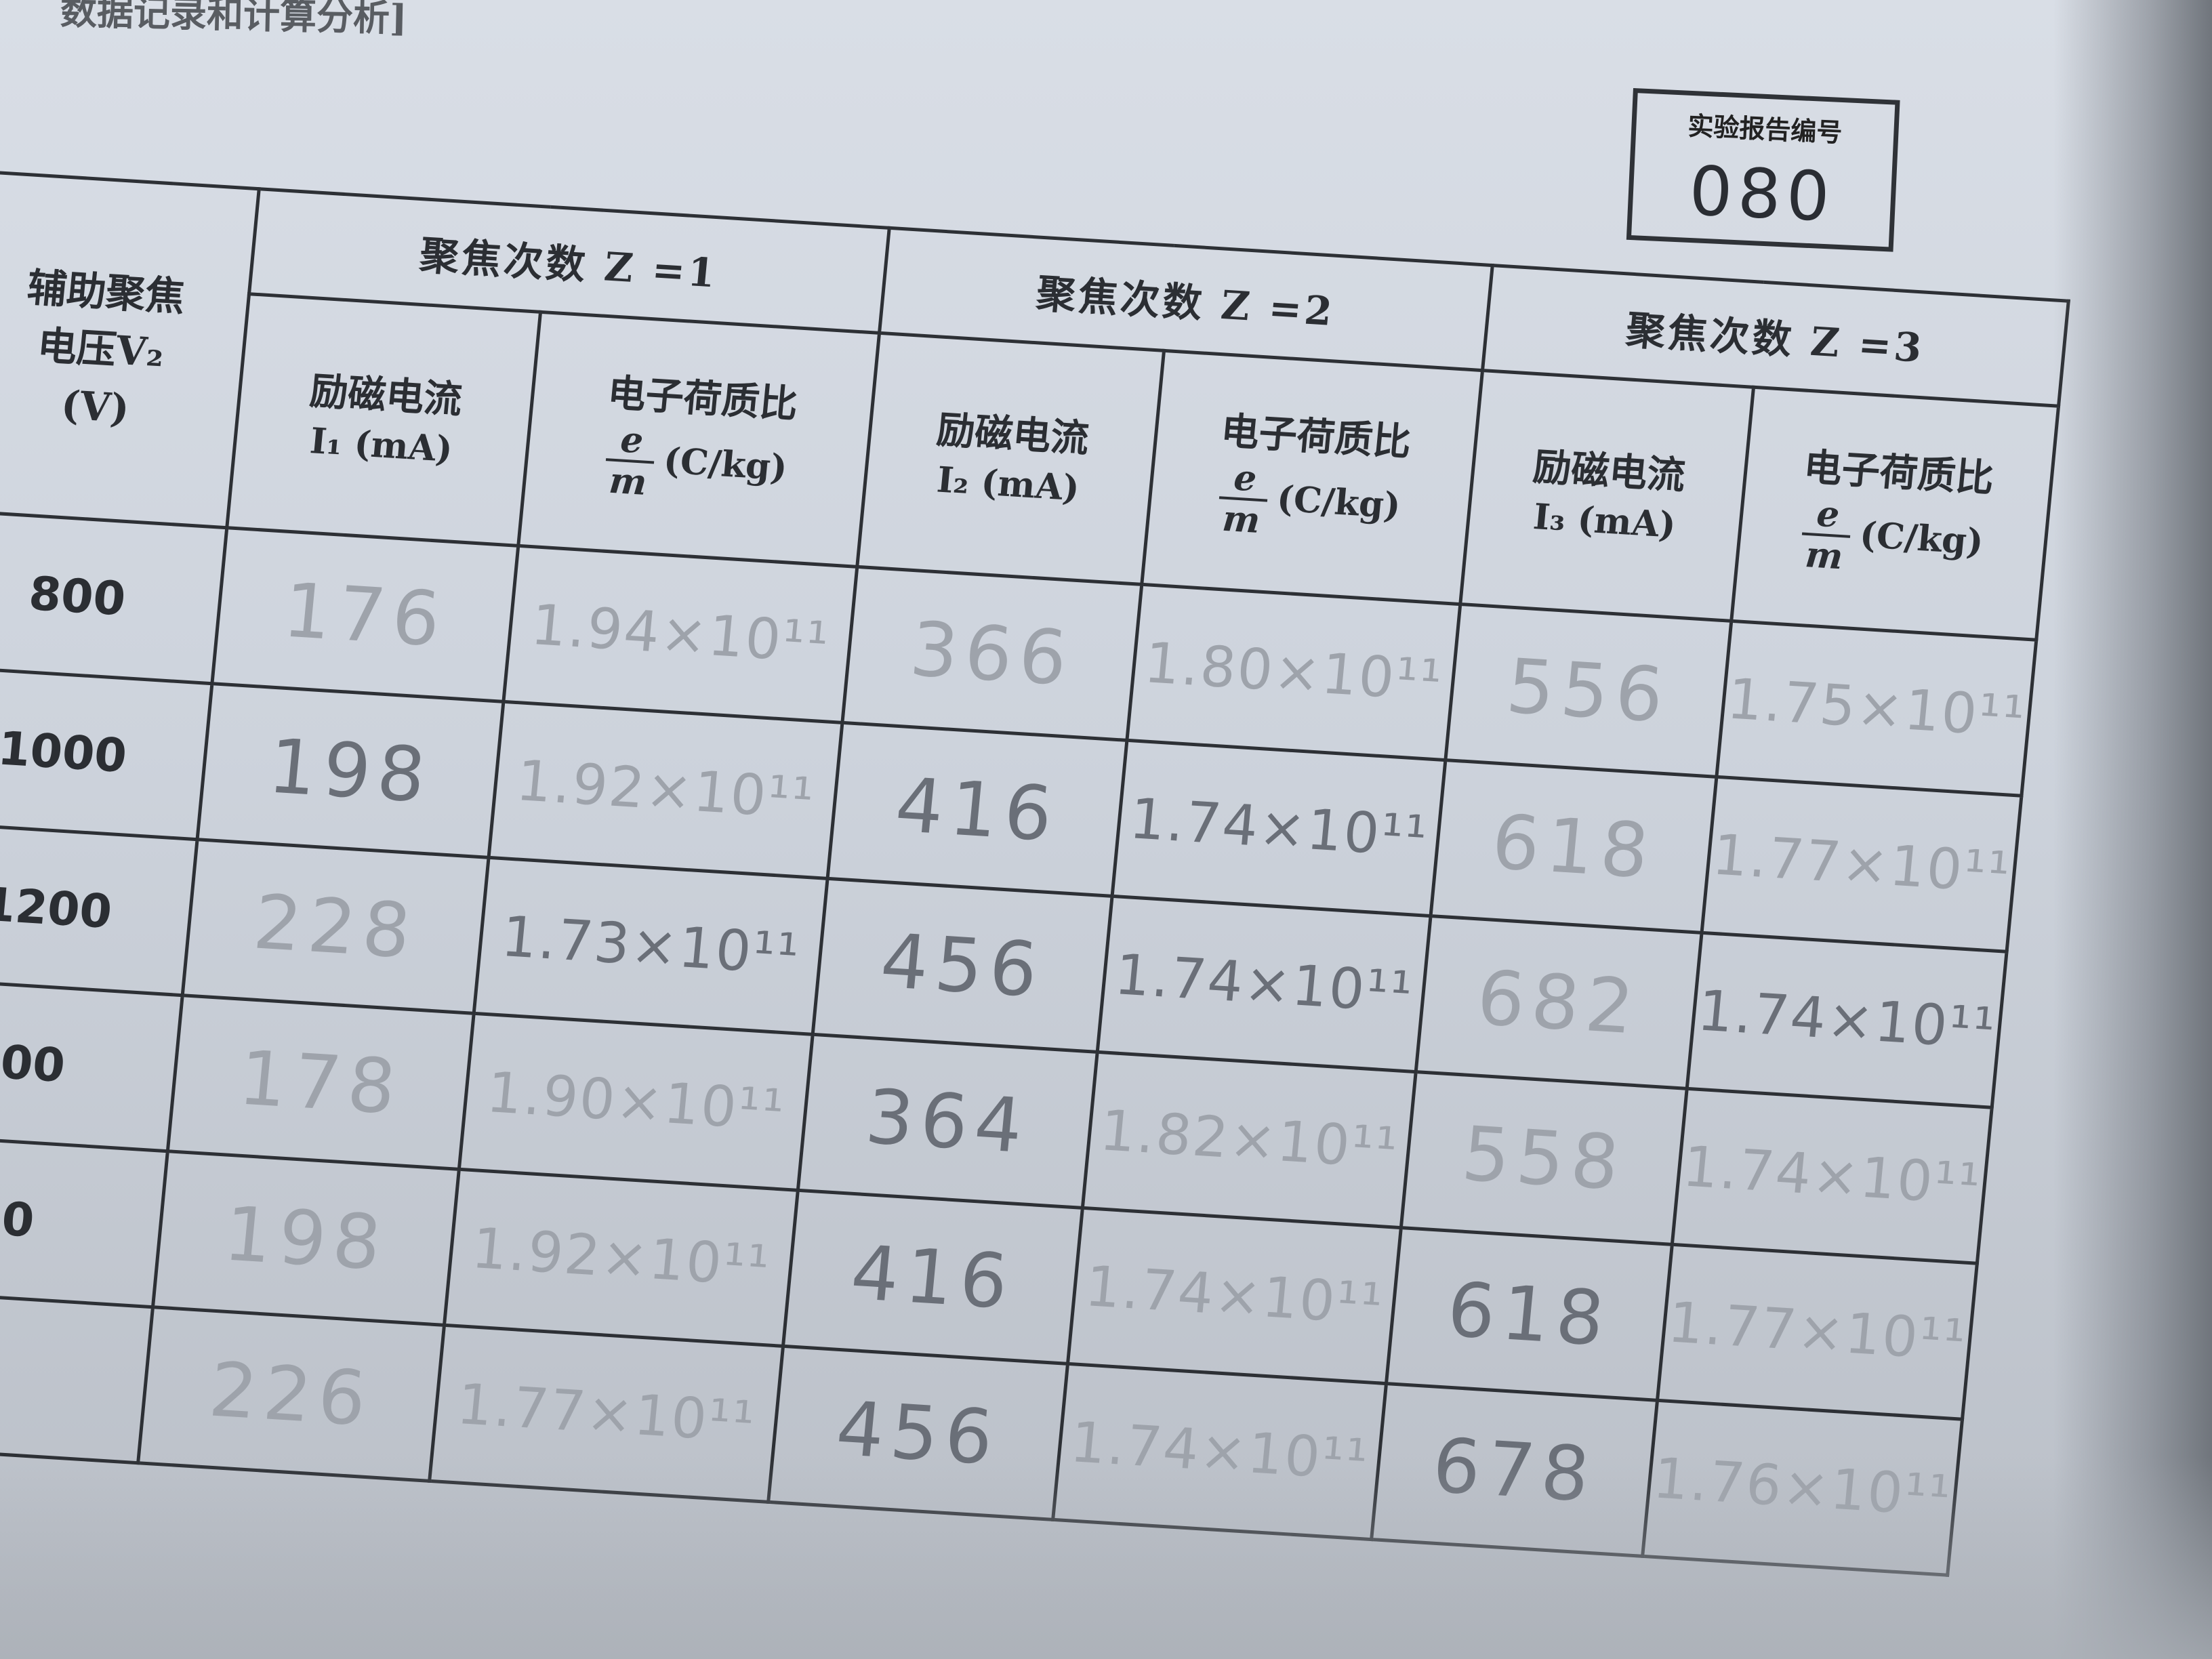 This screenshot has height=1659, width=2212. Describe the element at coordinates (992, 654) in the screenshot. I see `i2-cell: 366` at that location.